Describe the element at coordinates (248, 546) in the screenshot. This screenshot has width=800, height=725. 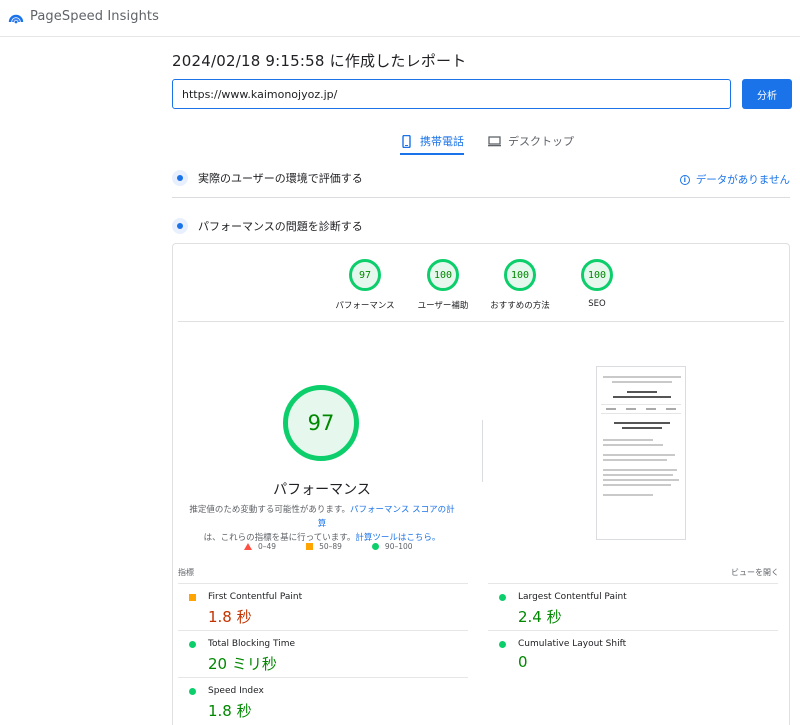
I see `triangle-icon` at that location.